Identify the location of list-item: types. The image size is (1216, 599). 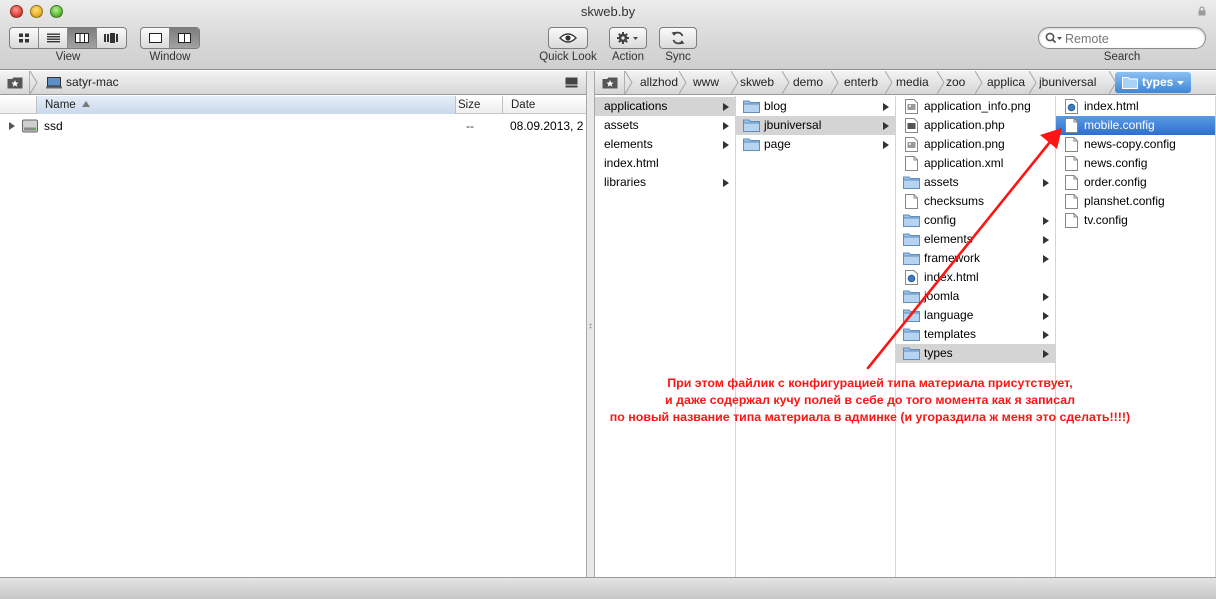
(975, 353).